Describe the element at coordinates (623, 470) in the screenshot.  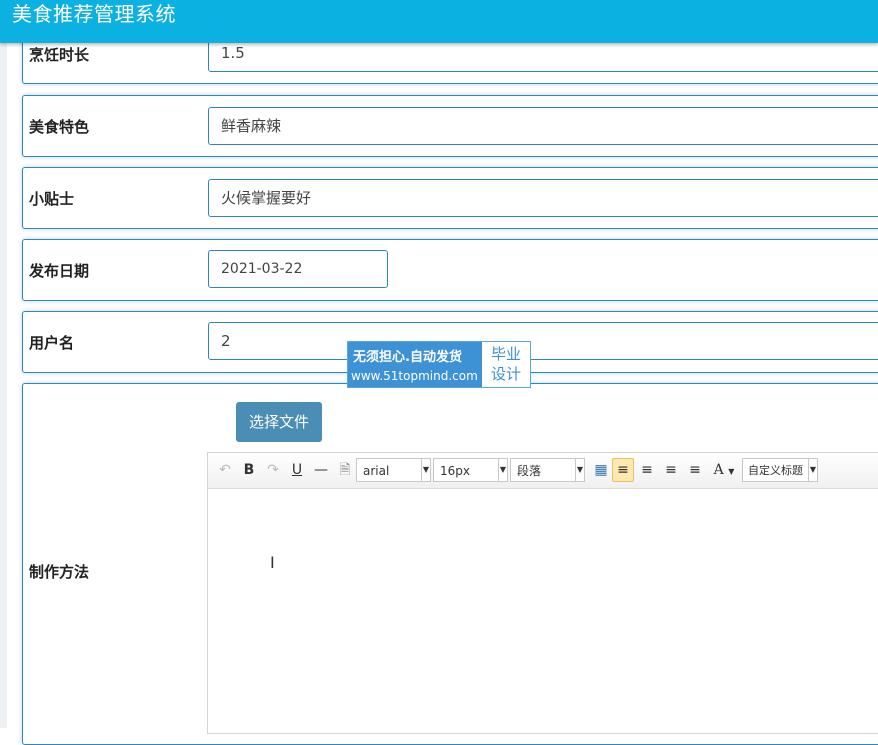
I see `align-left-icon: ≡` at that location.